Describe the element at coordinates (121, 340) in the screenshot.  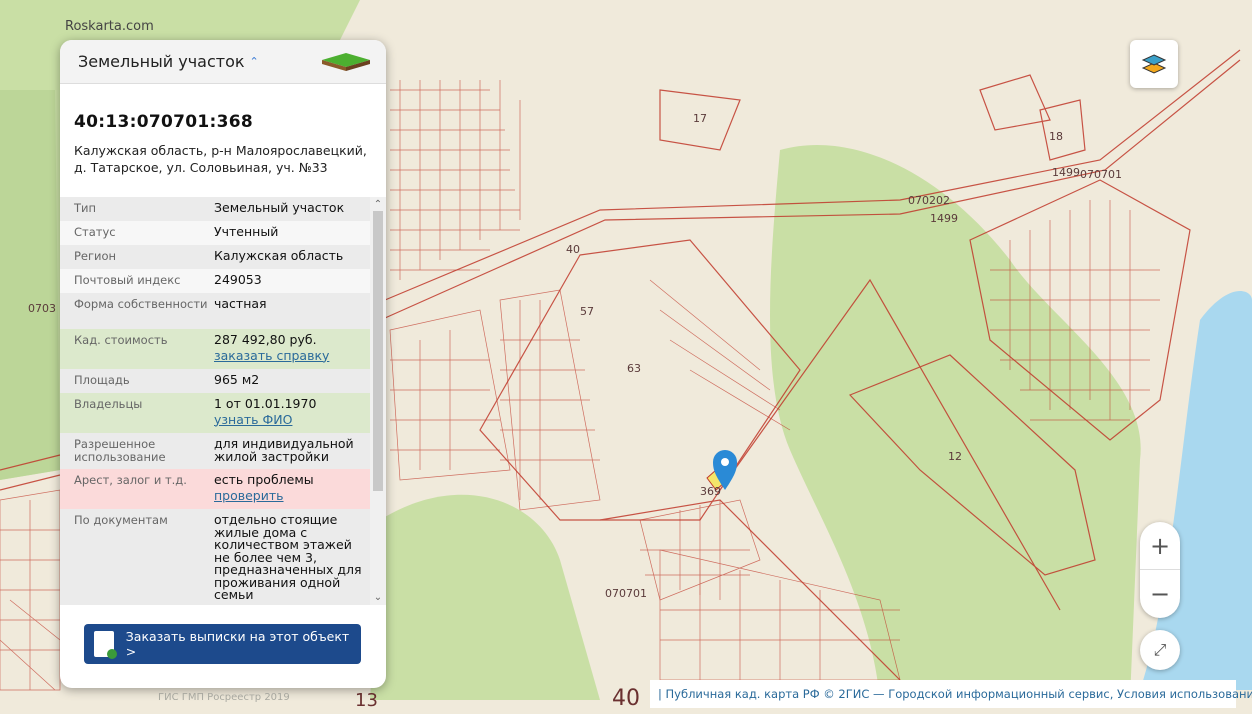
I see `row-key: Кад. стоимость` at that location.